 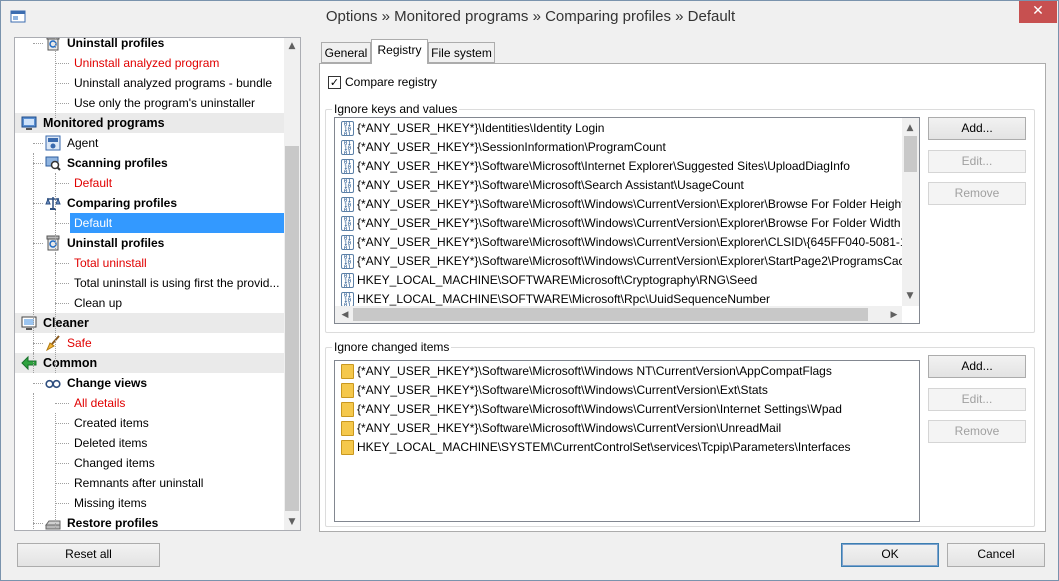 I want to click on tree-item-label: Scanning profiles, so click(x=117, y=163).